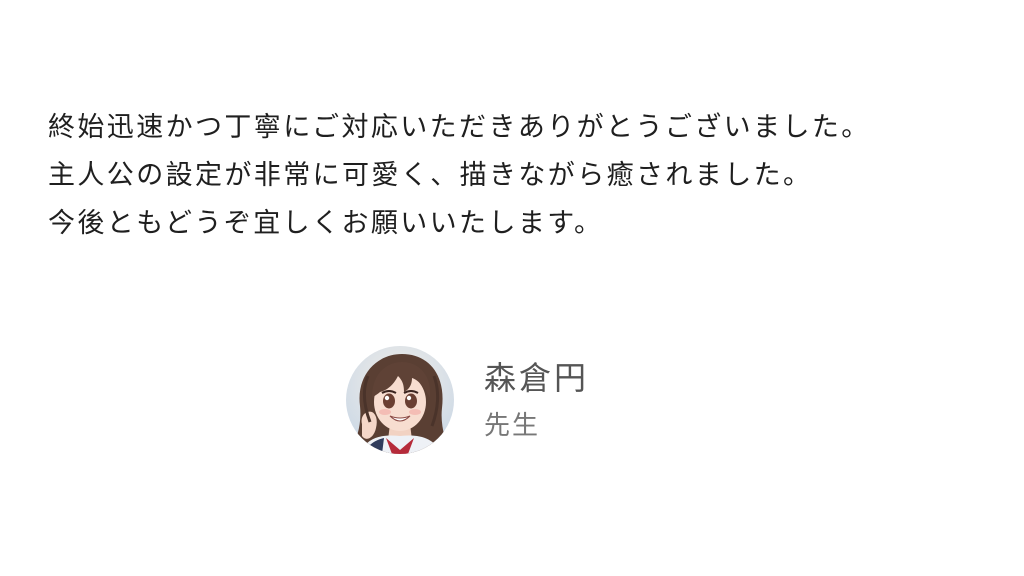 The image size is (1024, 576). I want to click on testimonial-line-1: 終始迅速かつ丁寧にご対応いただきありがとうございました。, so click(459, 127).